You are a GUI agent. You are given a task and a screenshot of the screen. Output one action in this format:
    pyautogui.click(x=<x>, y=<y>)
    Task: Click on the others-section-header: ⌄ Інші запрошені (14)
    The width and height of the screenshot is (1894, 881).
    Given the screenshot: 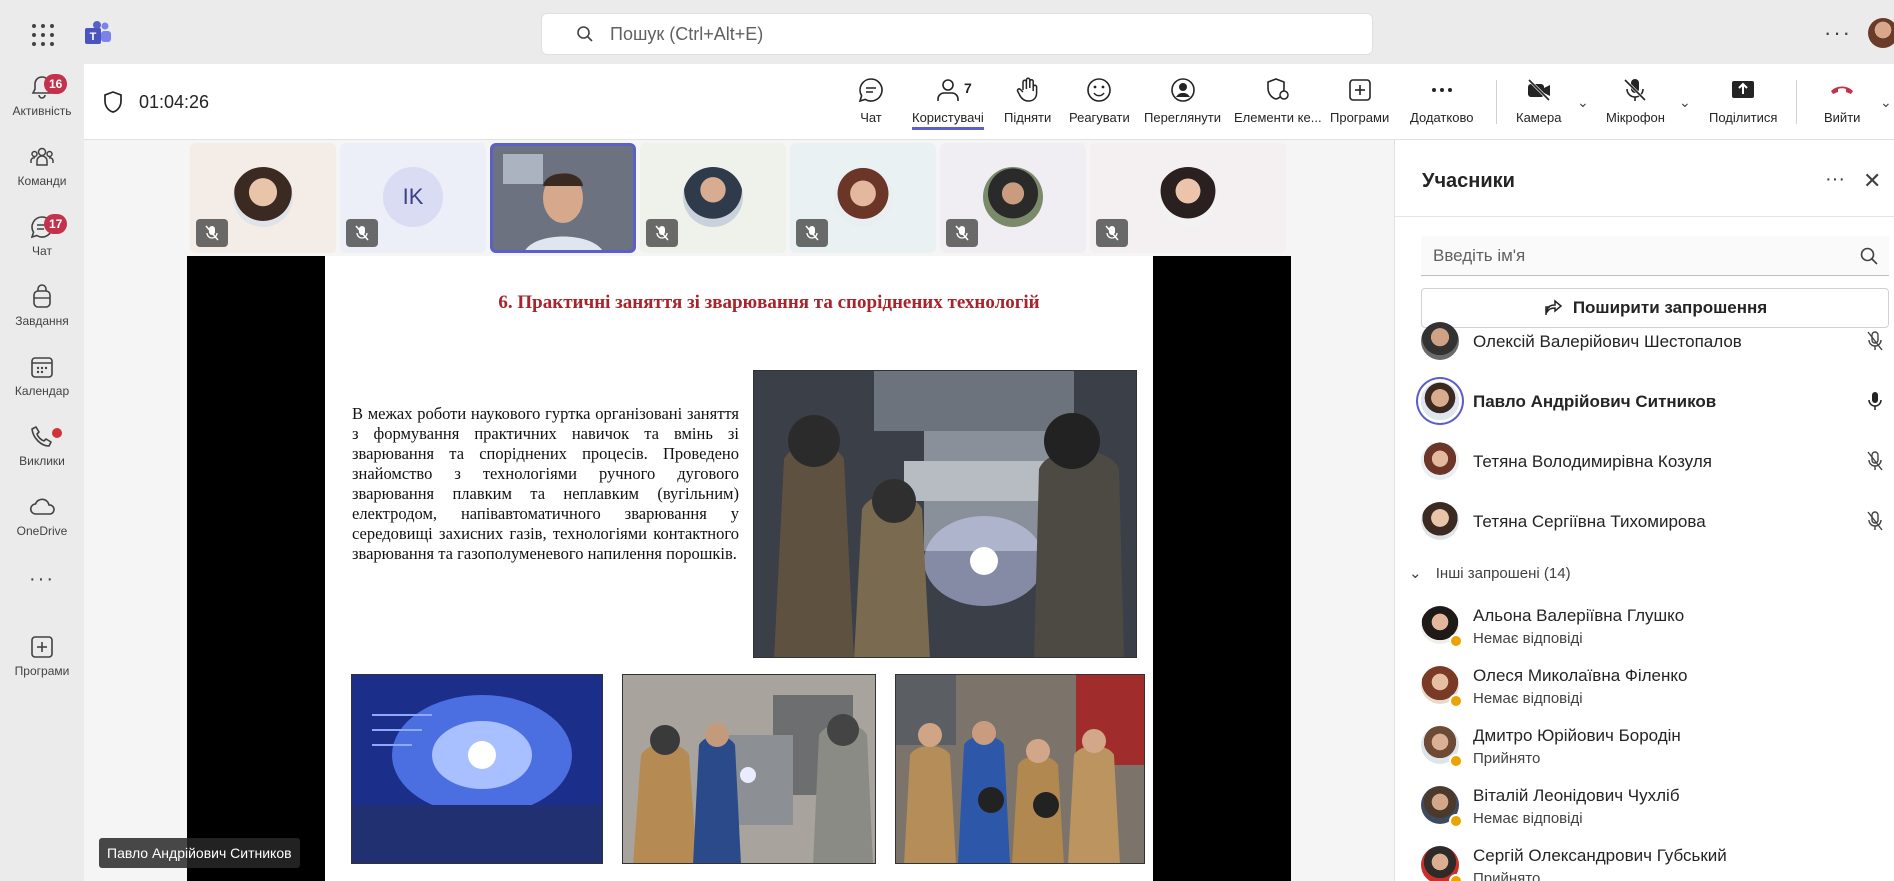 What is the action you would take?
    pyautogui.click(x=1490, y=573)
    